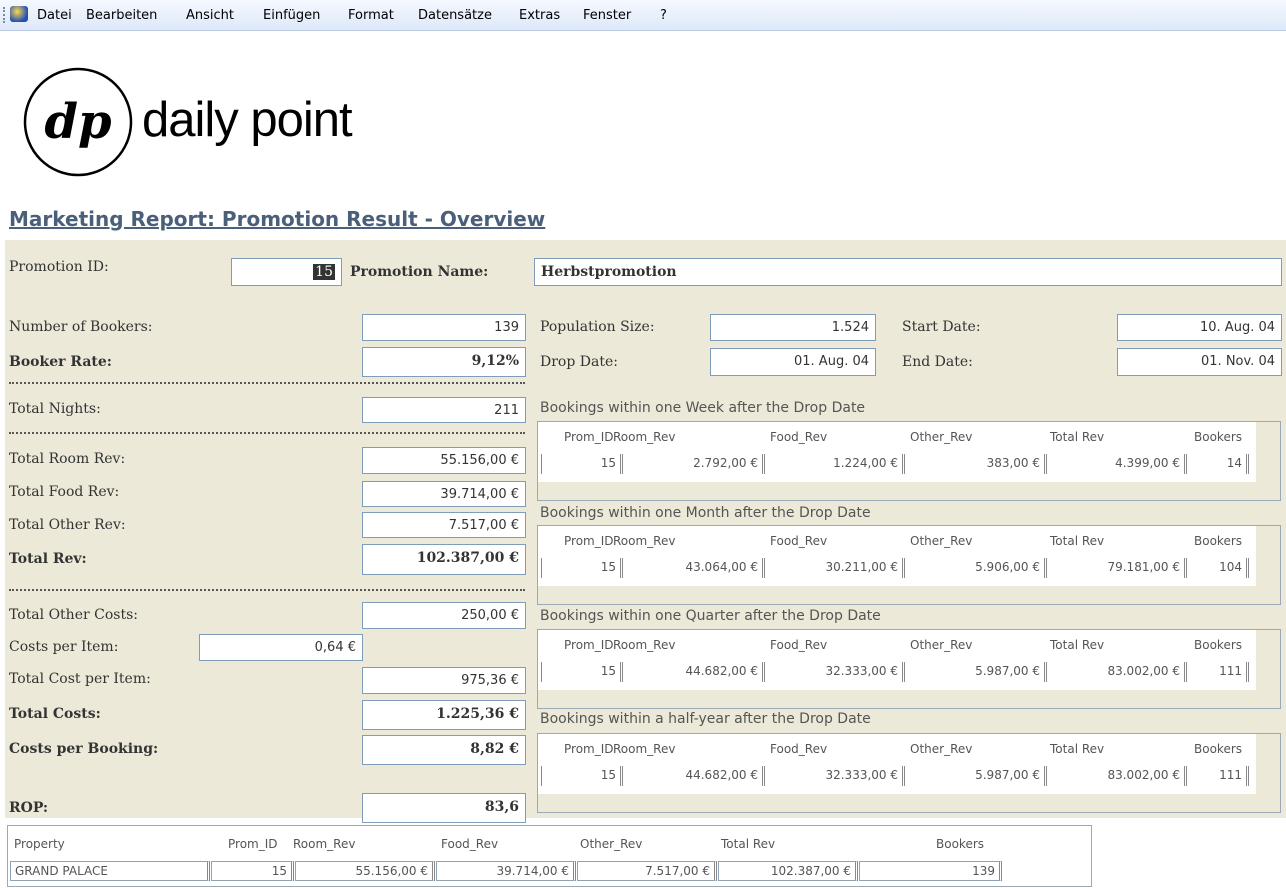 The image size is (1286, 888). What do you see at coordinates (444, 410) in the screenshot?
I see `total-nights-field: 211` at bounding box center [444, 410].